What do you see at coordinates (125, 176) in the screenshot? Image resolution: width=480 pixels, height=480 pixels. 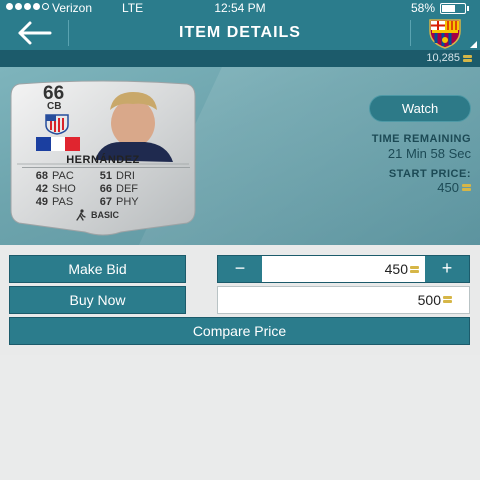 I see `stat-label: DRI` at bounding box center [125, 176].